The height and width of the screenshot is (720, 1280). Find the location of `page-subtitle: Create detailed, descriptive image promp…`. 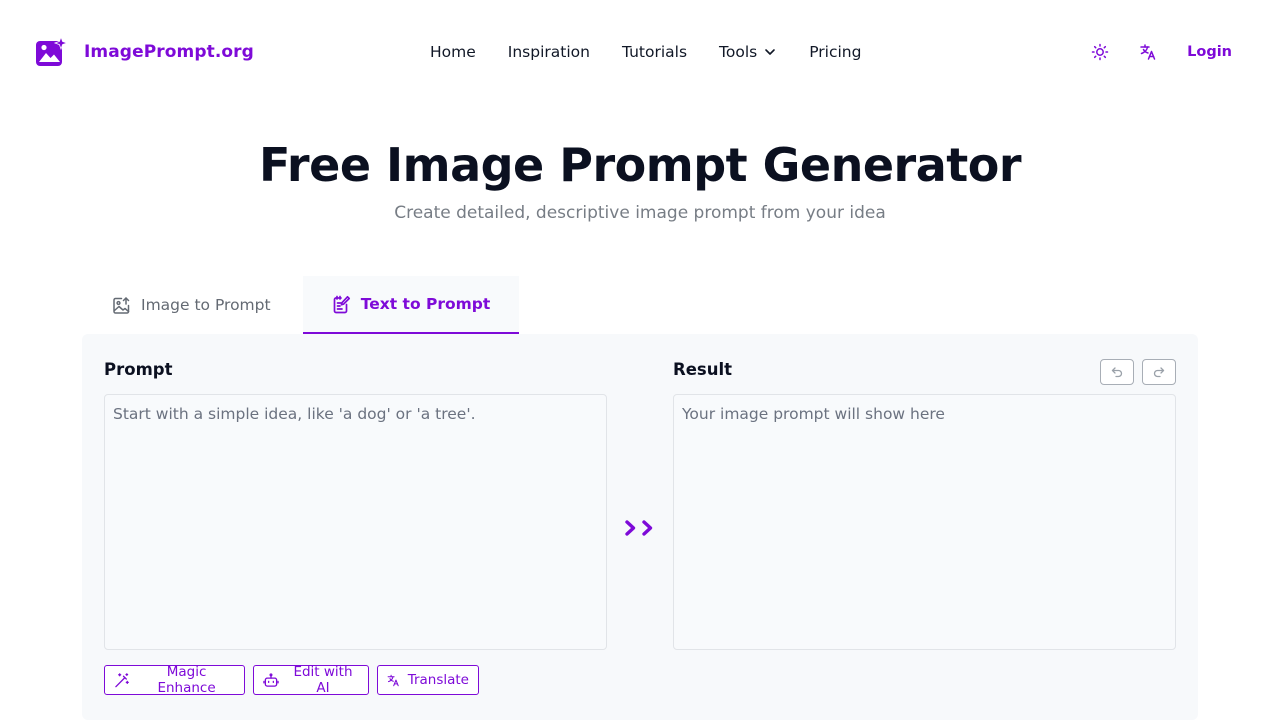

page-subtitle: Create detailed, descriptive image promp… is located at coordinates (640, 213).